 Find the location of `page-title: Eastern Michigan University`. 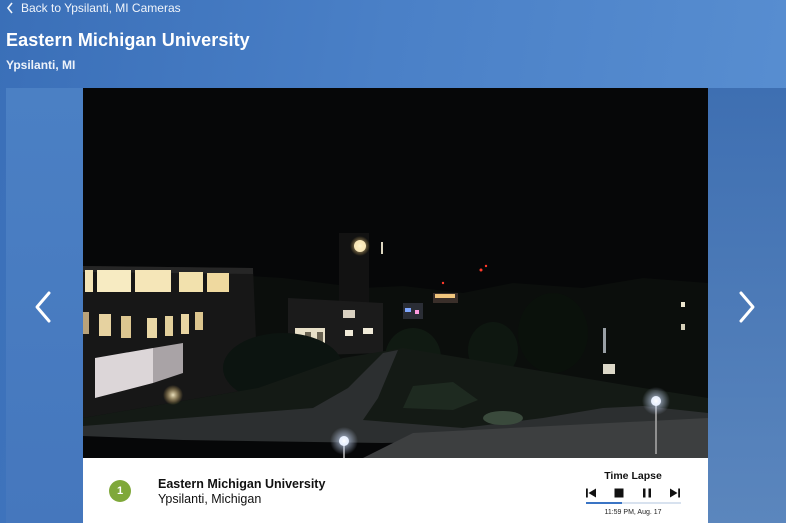

page-title: Eastern Michigan University is located at coordinates (128, 40).